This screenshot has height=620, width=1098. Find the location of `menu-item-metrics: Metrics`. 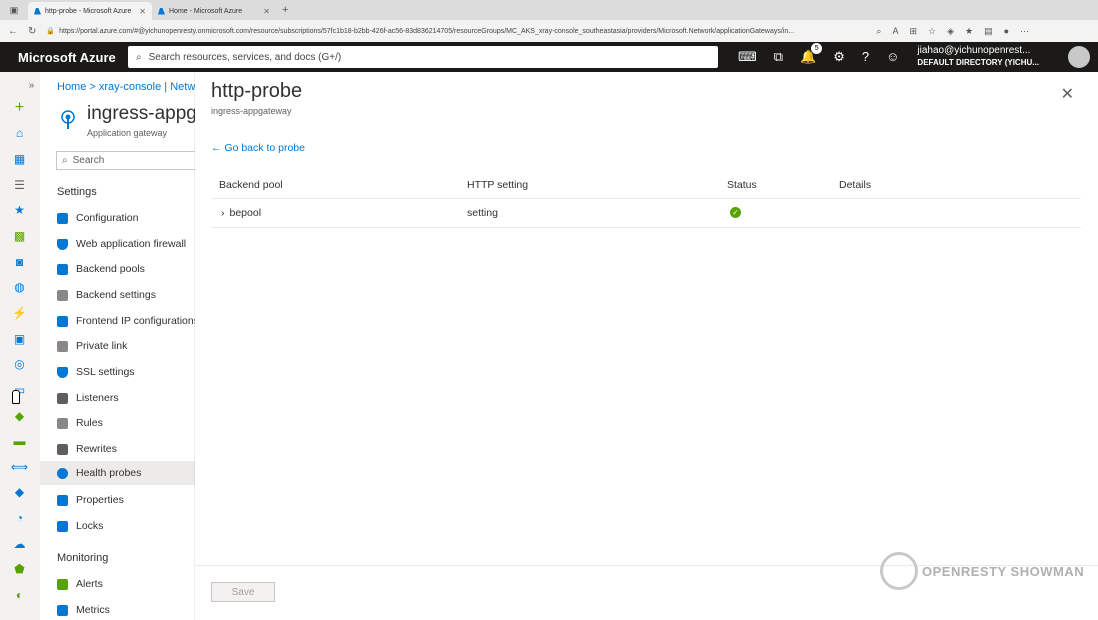

menu-item-metrics: Metrics is located at coordinates (126, 609).